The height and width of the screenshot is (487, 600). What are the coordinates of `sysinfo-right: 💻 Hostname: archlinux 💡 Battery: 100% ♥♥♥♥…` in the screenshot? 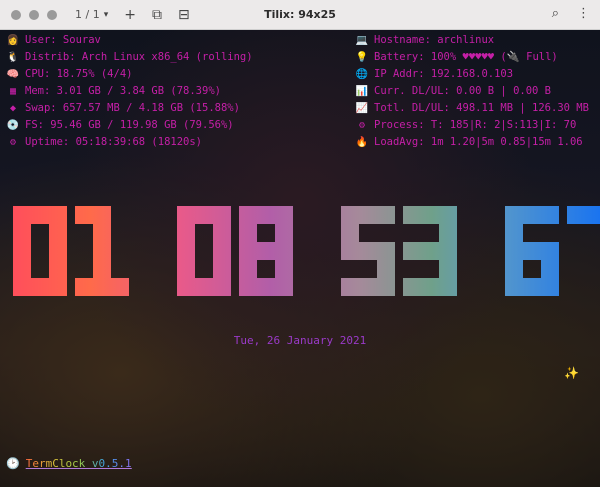 It's located at (472, 91).